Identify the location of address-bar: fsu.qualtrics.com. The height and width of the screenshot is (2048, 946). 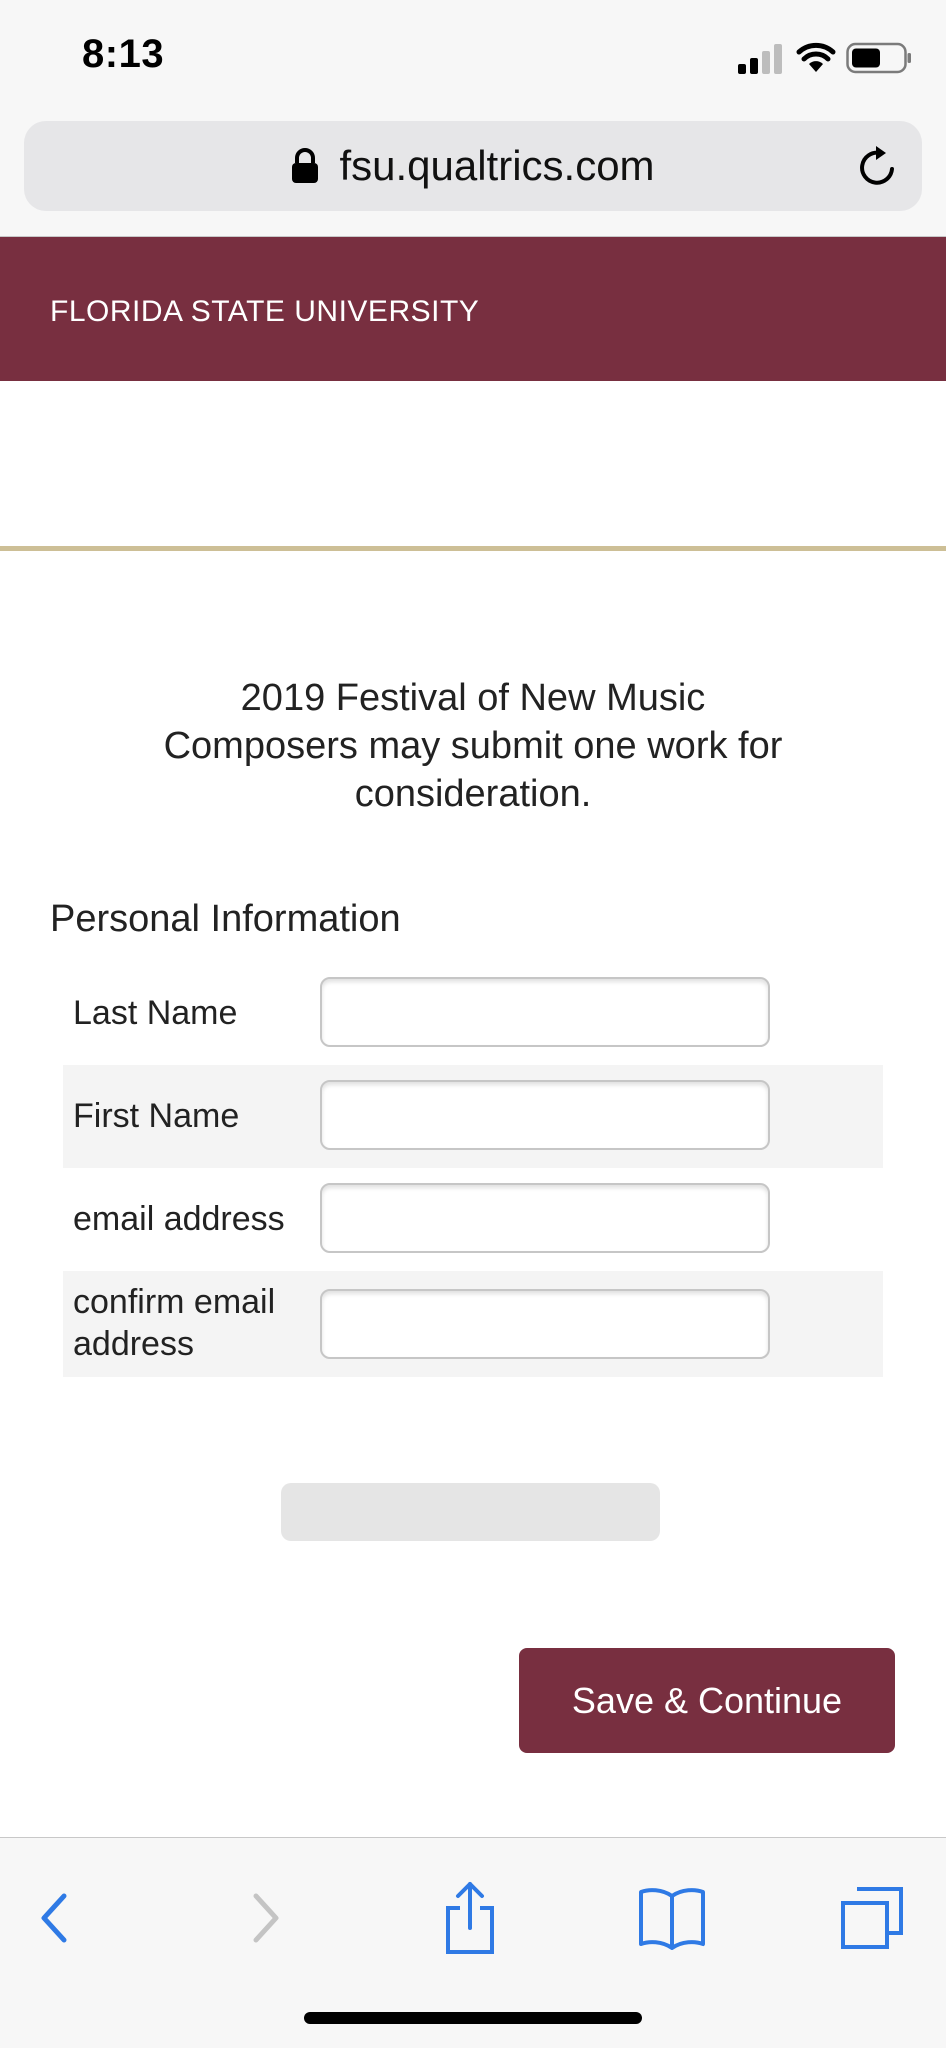
(473, 166).